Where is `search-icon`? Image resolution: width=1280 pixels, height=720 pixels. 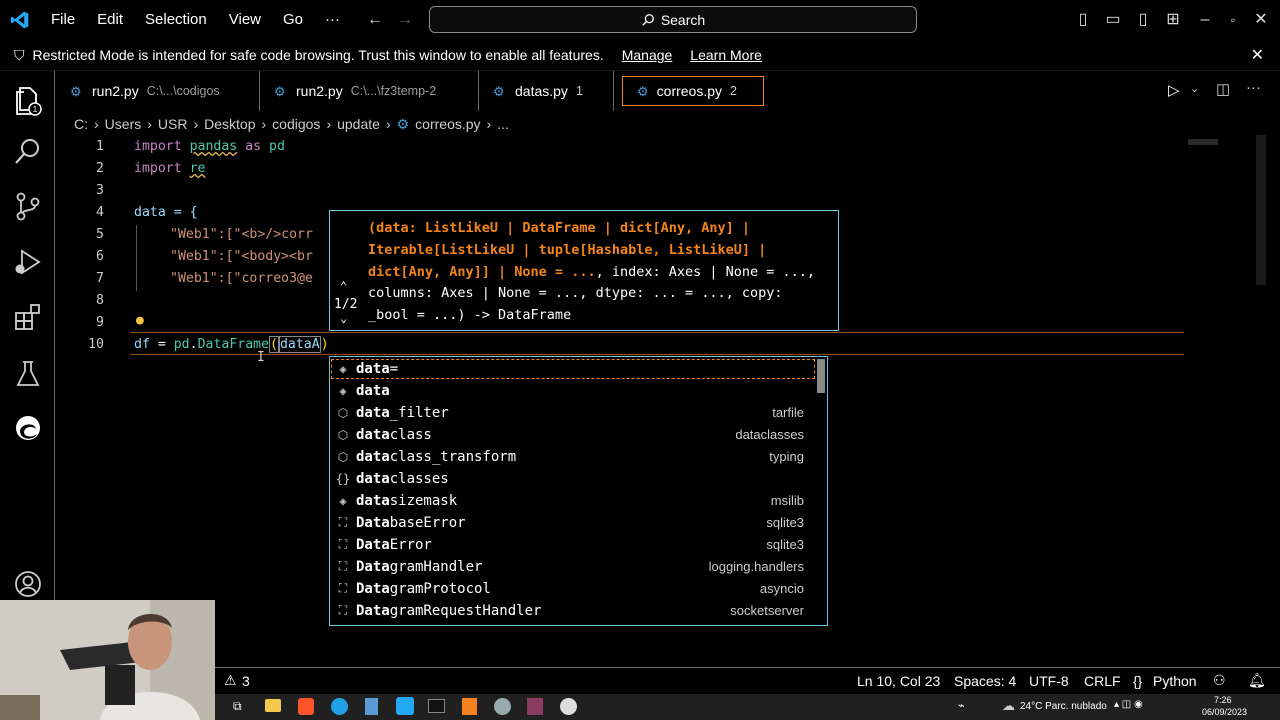
search-icon is located at coordinates (28, 152).